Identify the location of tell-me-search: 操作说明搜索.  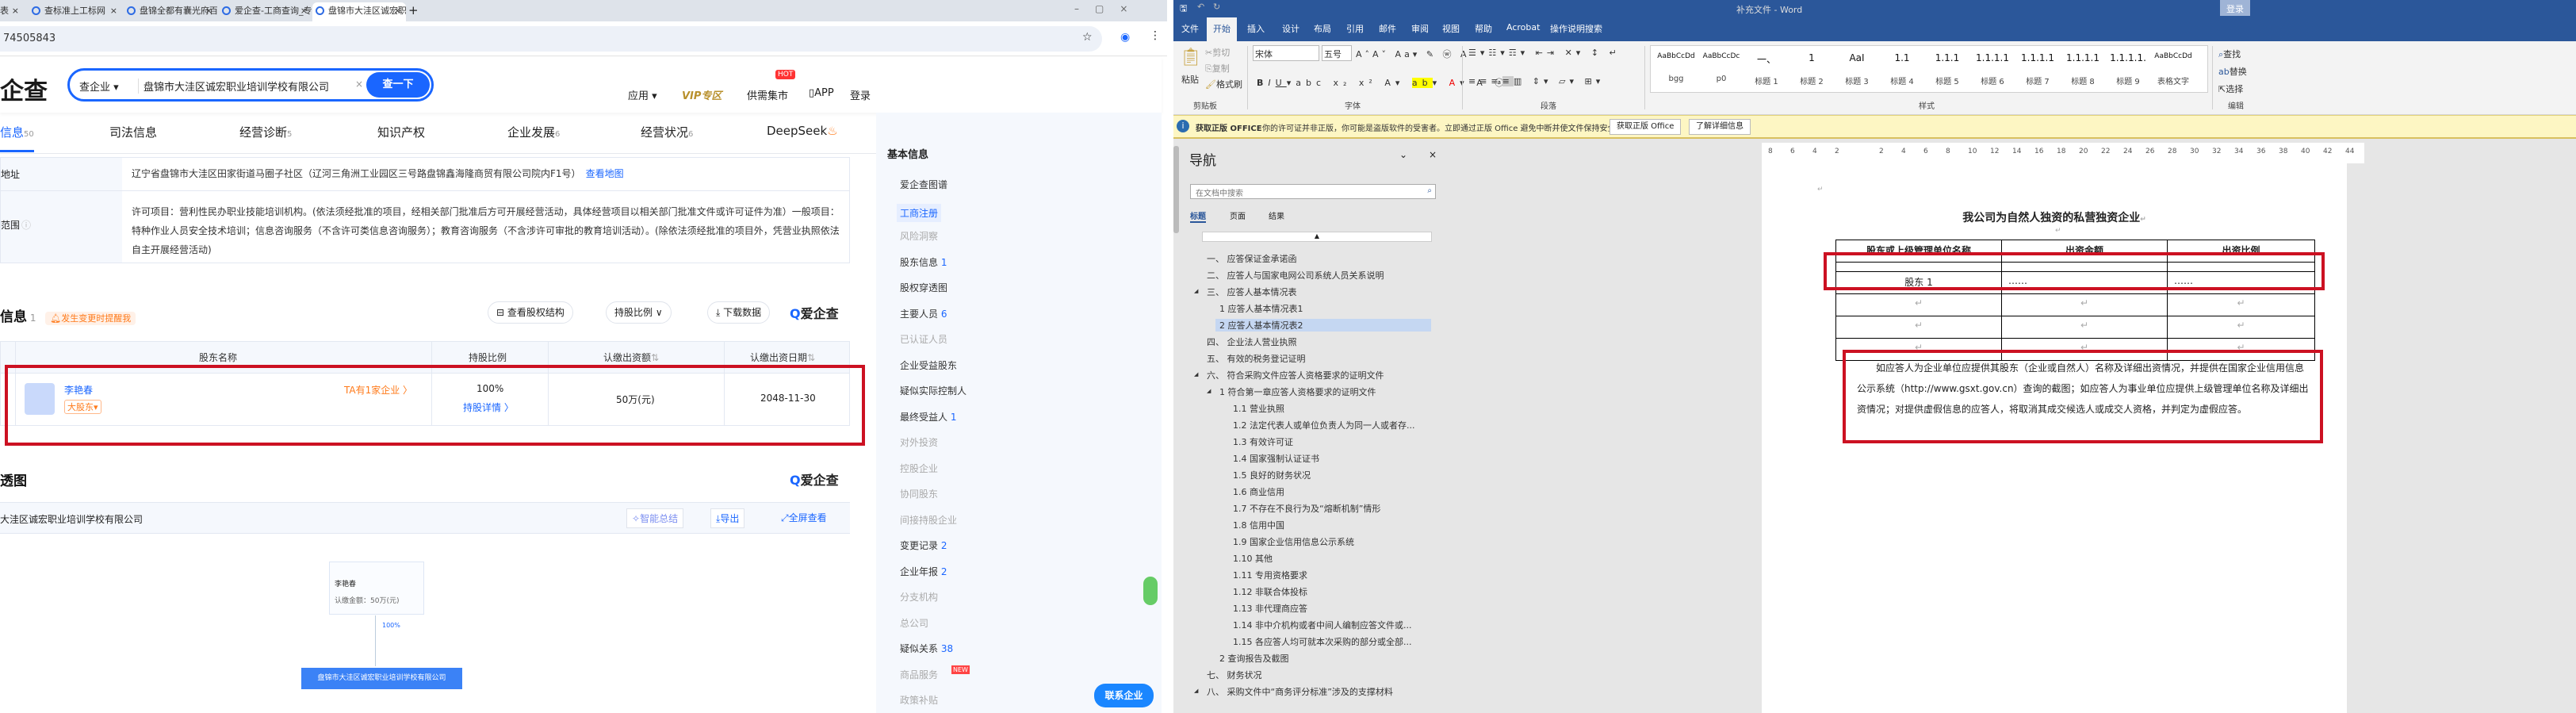
(1576, 29).